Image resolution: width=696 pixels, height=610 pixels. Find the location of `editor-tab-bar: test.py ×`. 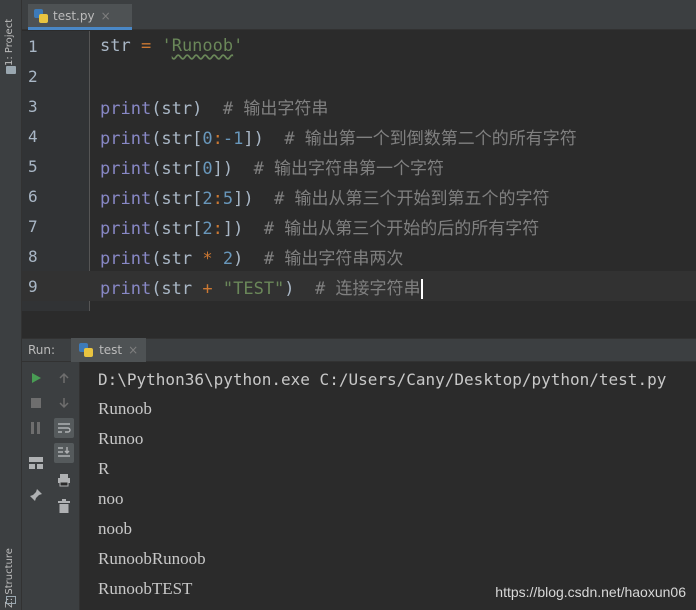

editor-tab-bar: test.py × is located at coordinates (359, 15).